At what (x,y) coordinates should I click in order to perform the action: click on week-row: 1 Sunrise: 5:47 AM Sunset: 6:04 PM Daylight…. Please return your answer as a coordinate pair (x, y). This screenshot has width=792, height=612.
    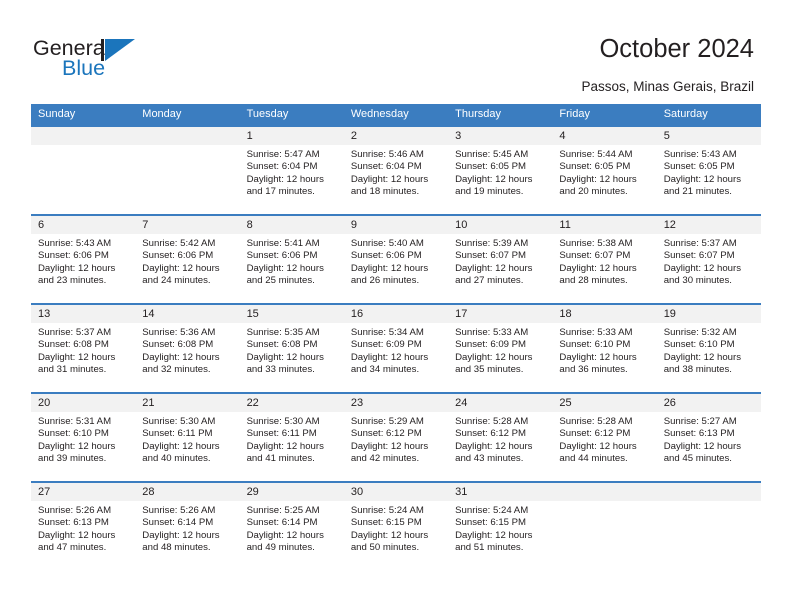
    Looking at the image, I should click on (396, 170).